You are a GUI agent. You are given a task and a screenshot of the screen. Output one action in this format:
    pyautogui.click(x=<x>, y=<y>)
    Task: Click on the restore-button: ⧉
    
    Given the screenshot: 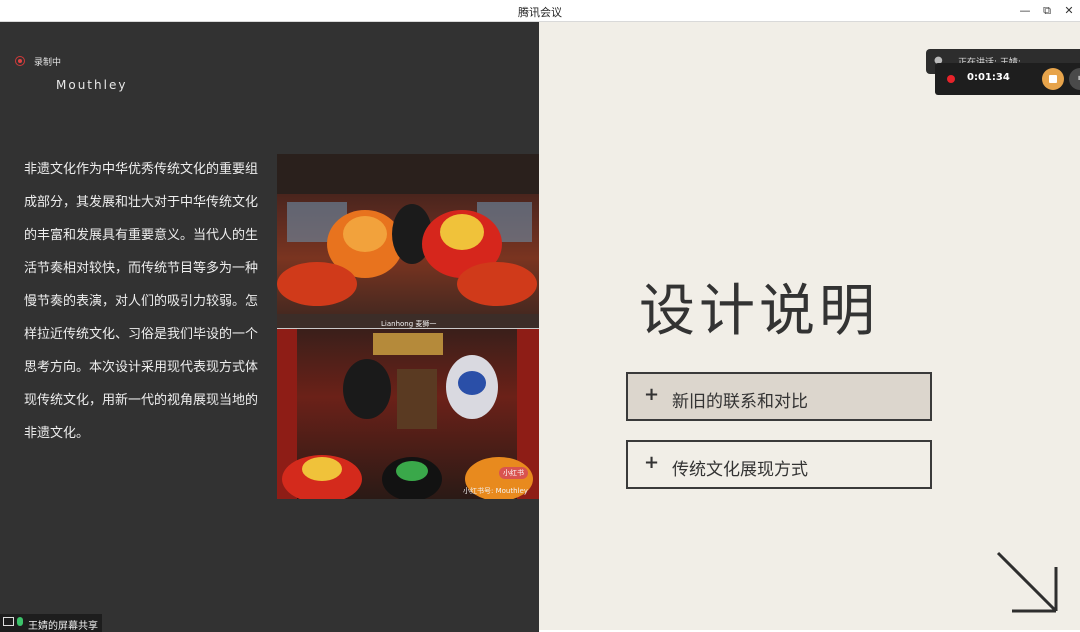 What is the action you would take?
    pyautogui.click(x=1047, y=11)
    